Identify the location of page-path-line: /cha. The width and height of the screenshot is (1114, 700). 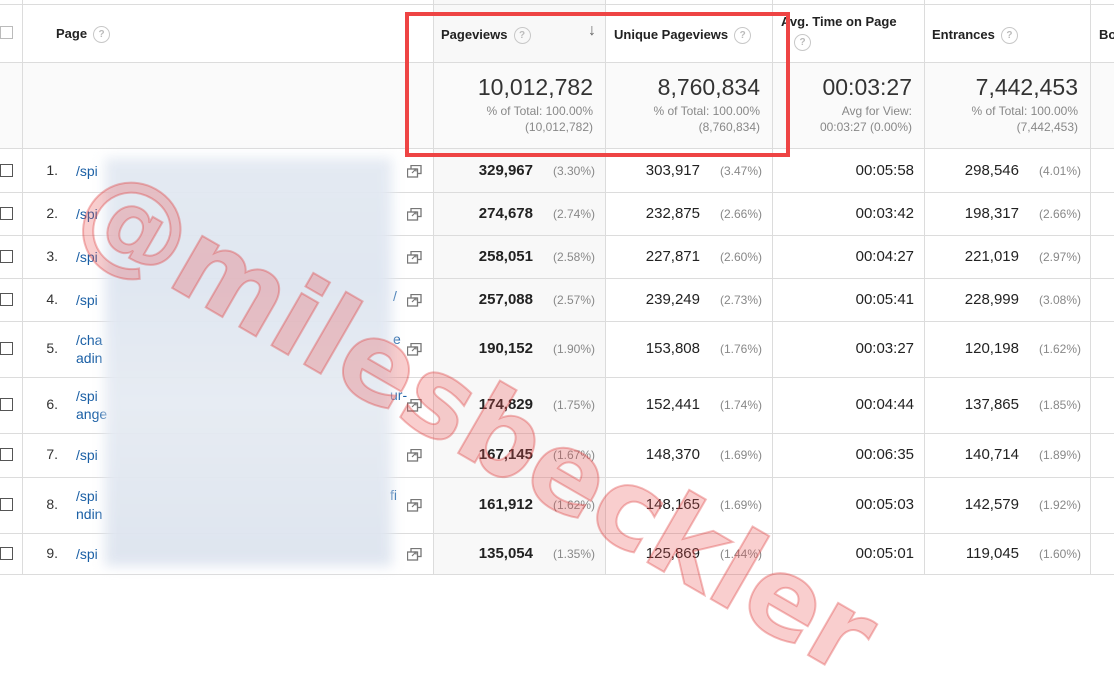
(89, 340).